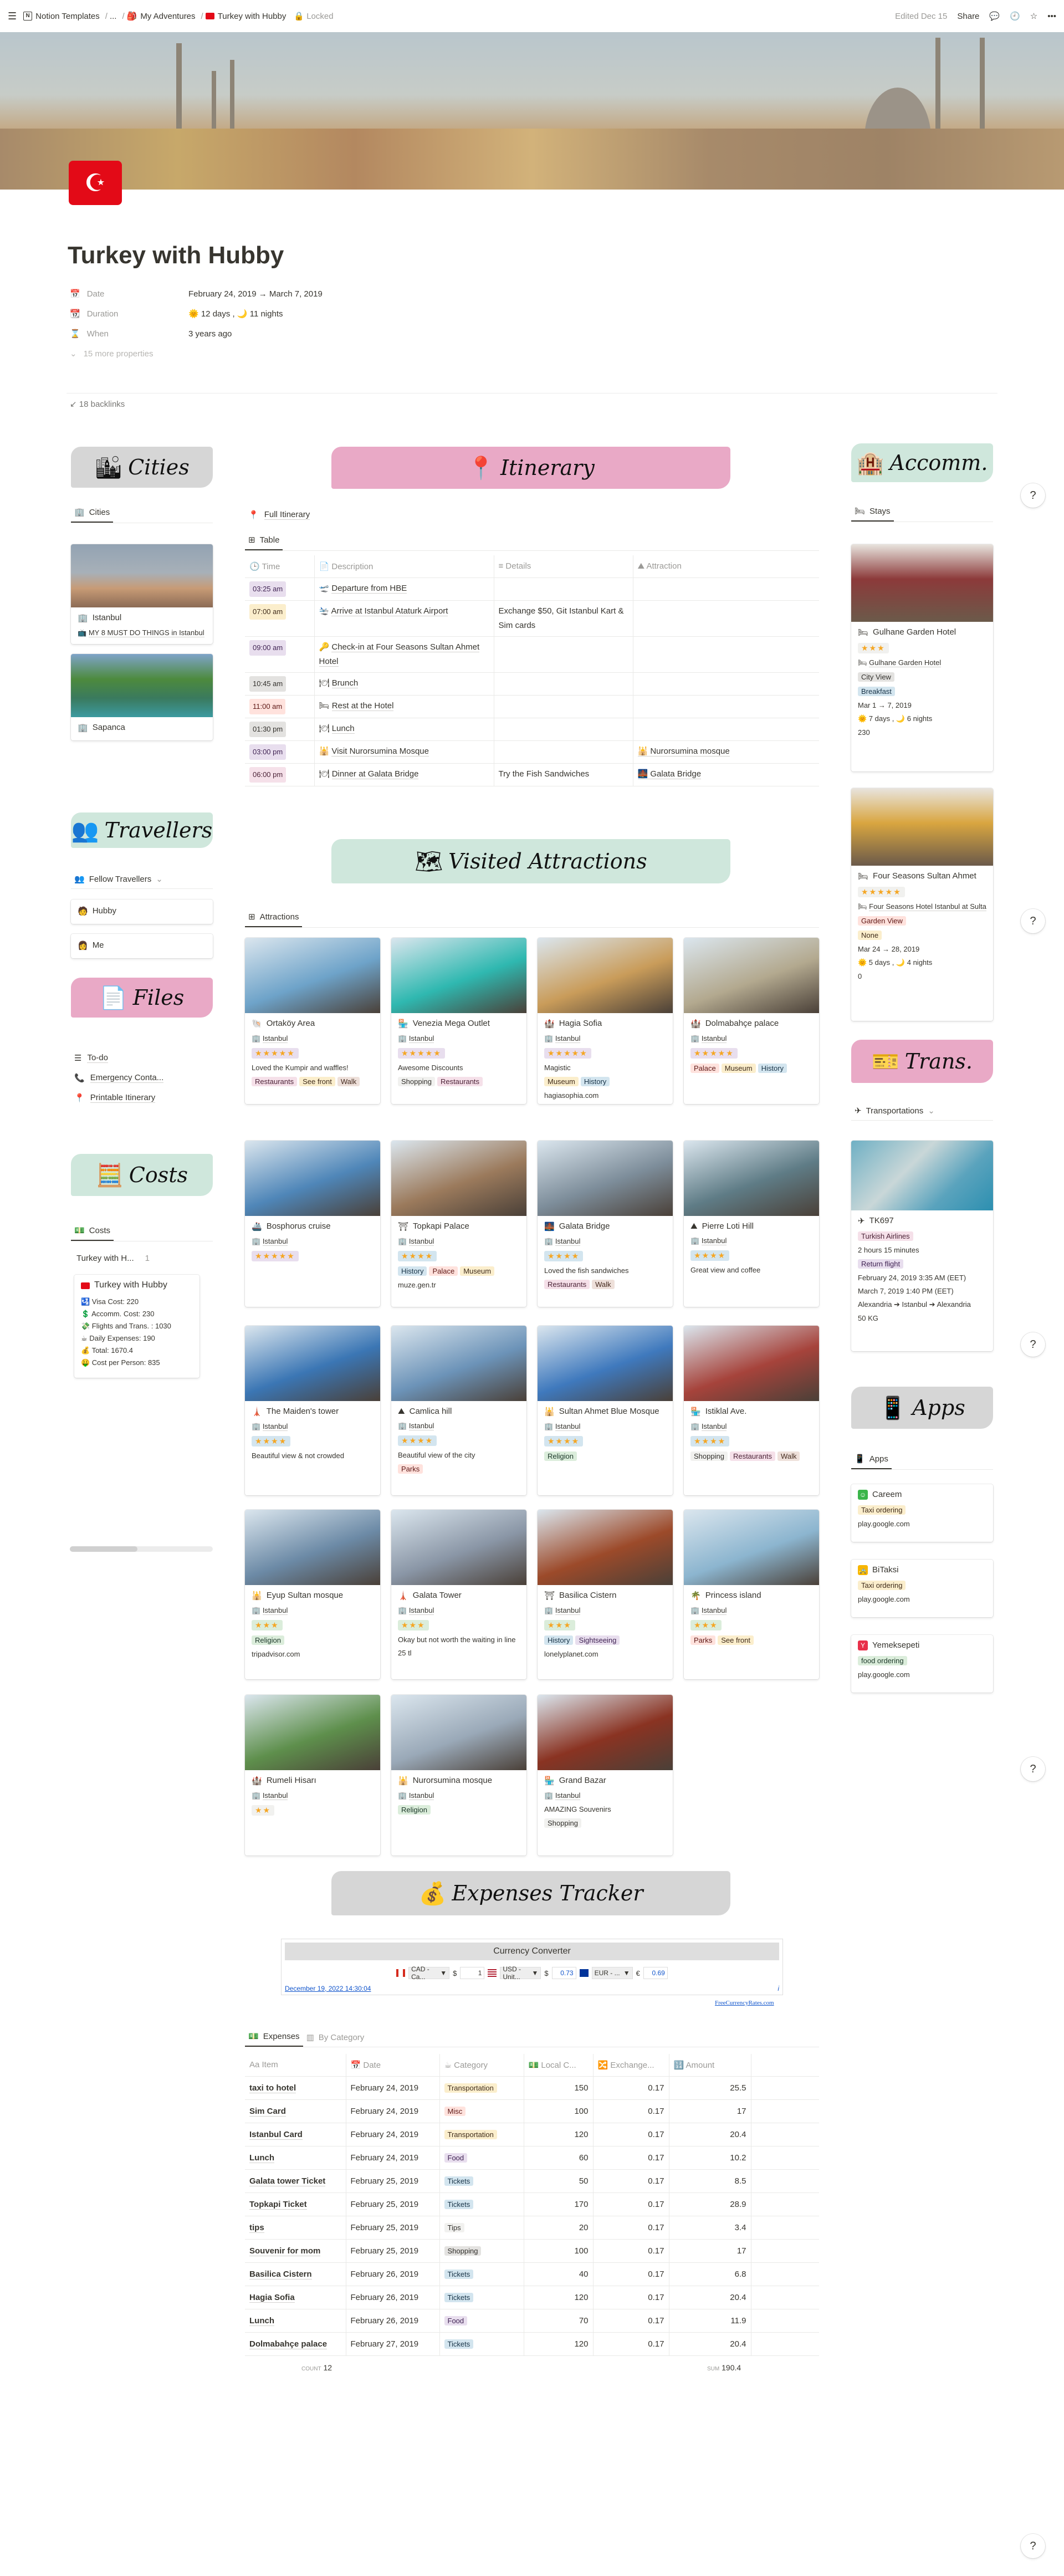  I want to click on tab-expenses: 💵 Expenses, so click(274, 2039).